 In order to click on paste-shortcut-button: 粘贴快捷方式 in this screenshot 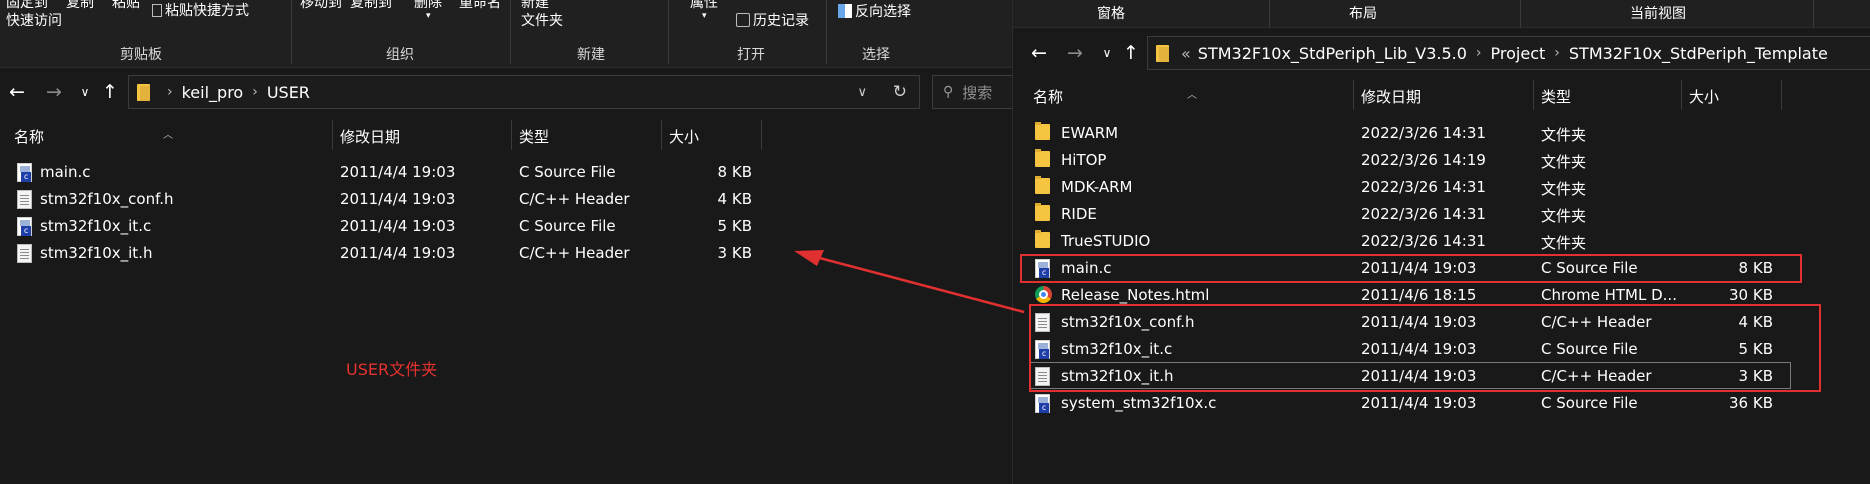, I will do `click(200, 11)`.